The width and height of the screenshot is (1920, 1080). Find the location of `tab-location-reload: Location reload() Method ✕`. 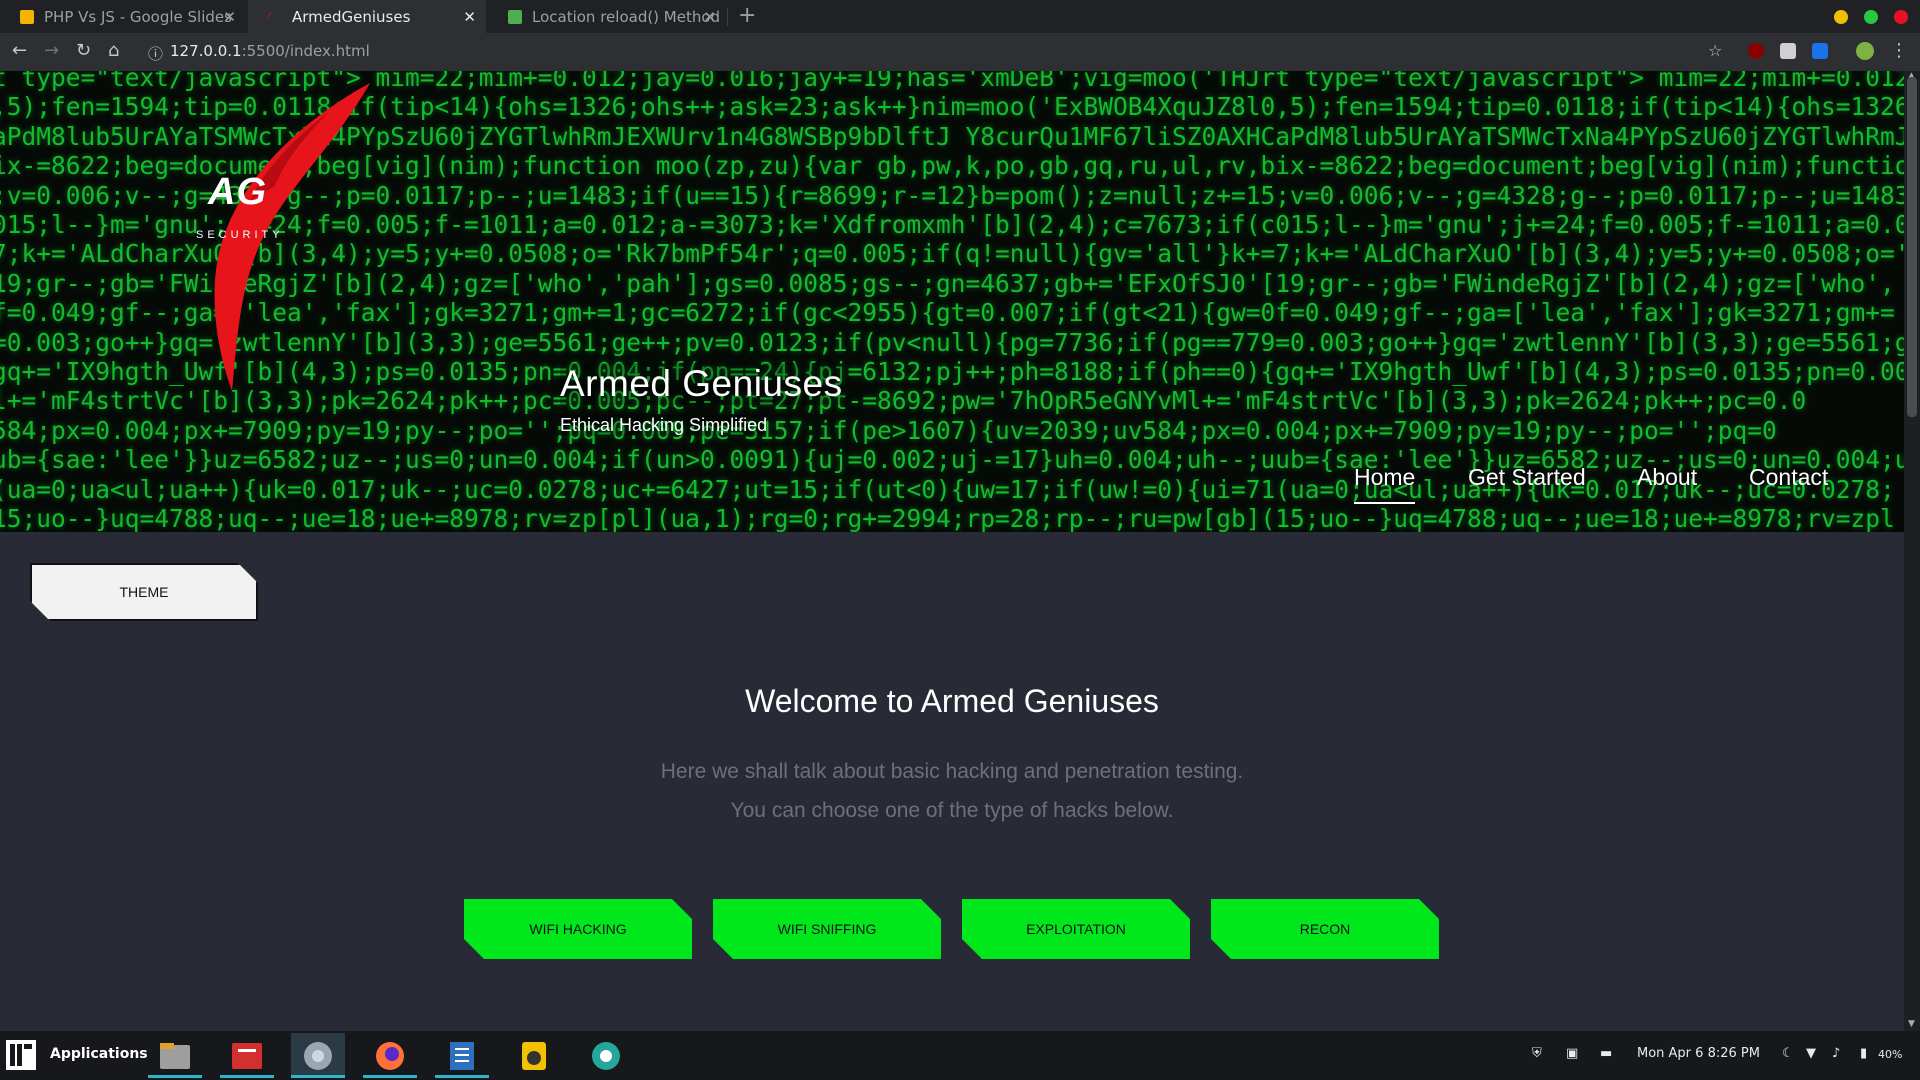

tab-location-reload: Location reload() Method ✕ is located at coordinates (607, 16).